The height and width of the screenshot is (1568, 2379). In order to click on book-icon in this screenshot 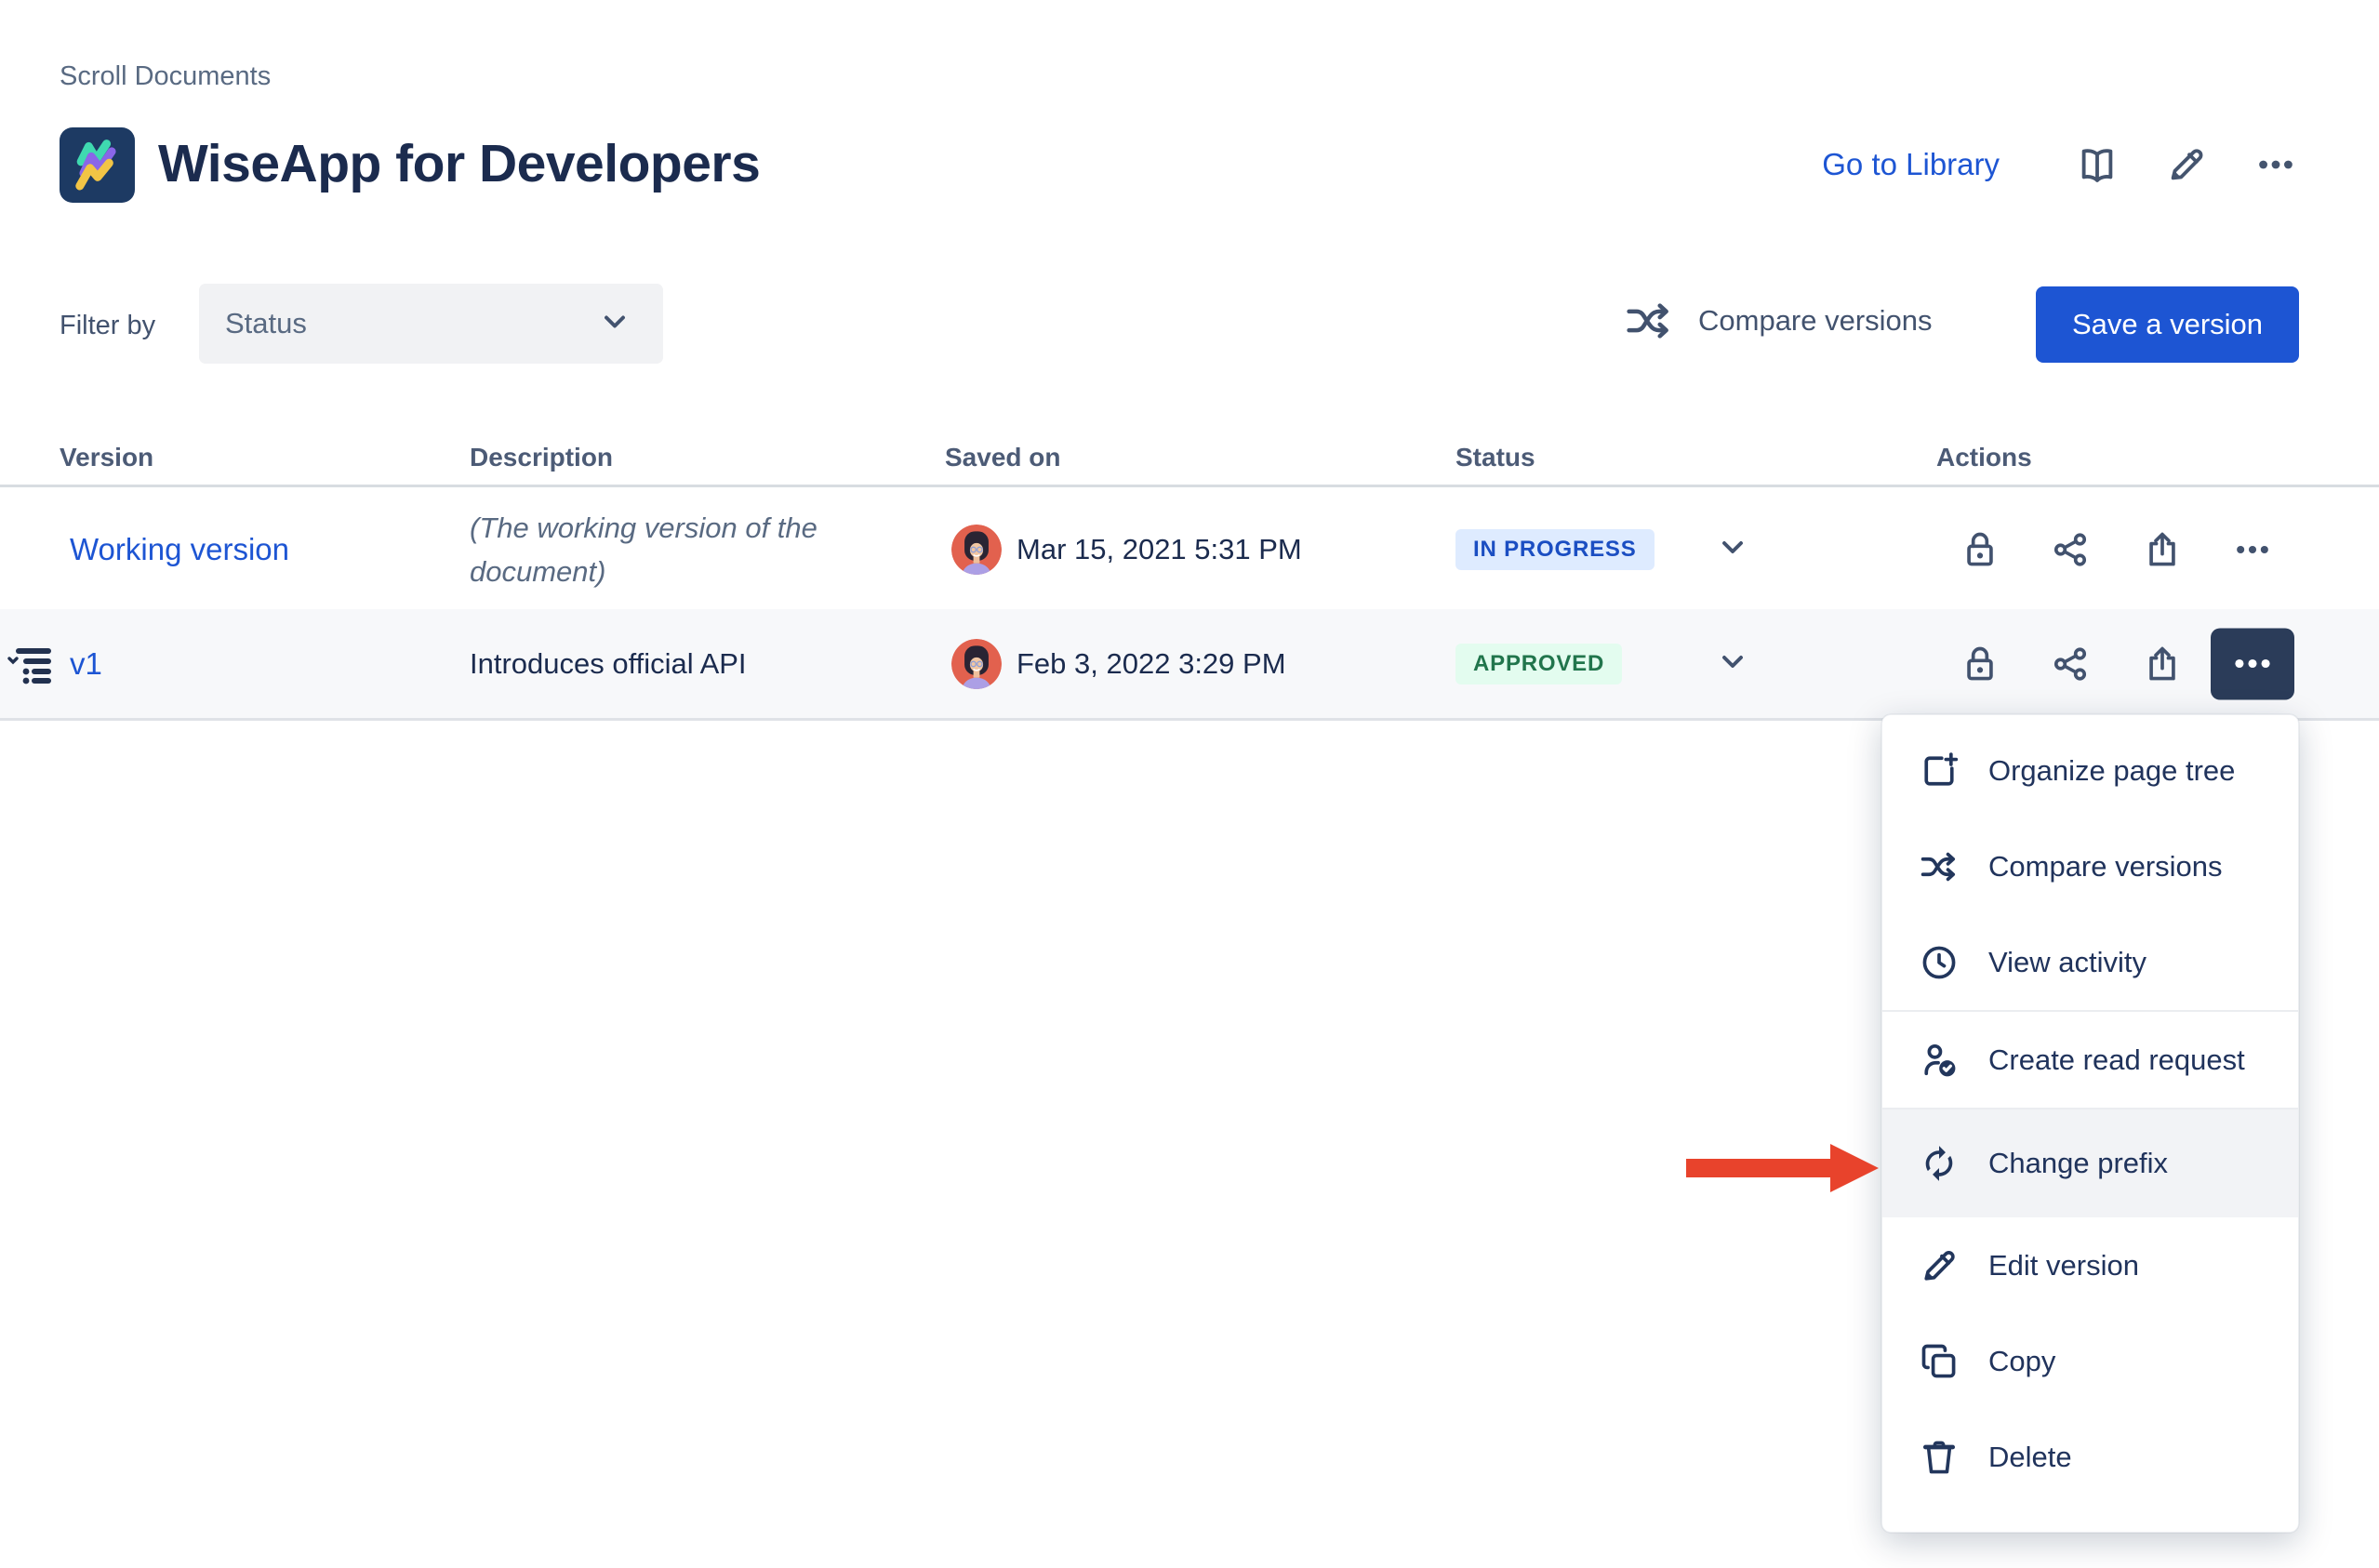, I will do `click(2097, 165)`.